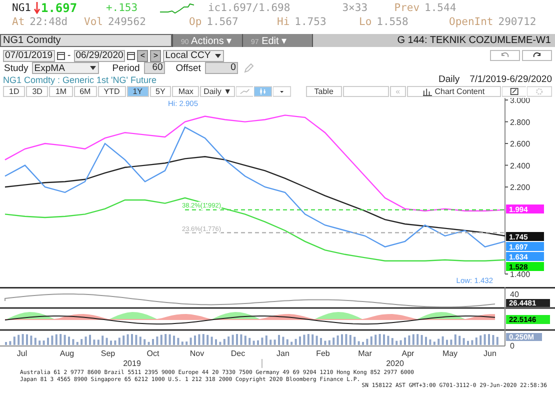 Image resolution: width=555 pixels, height=400 pixels. Describe the element at coordinates (283, 353) in the screenshot. I see `x-axis-label: Jan` at that location.